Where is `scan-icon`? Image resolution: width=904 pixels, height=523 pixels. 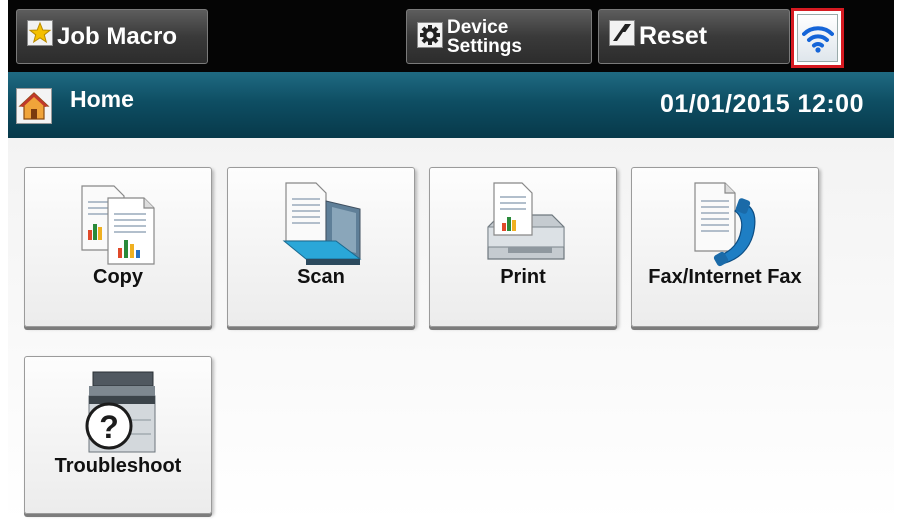
scan-icon is located at coordinates (321, 224).